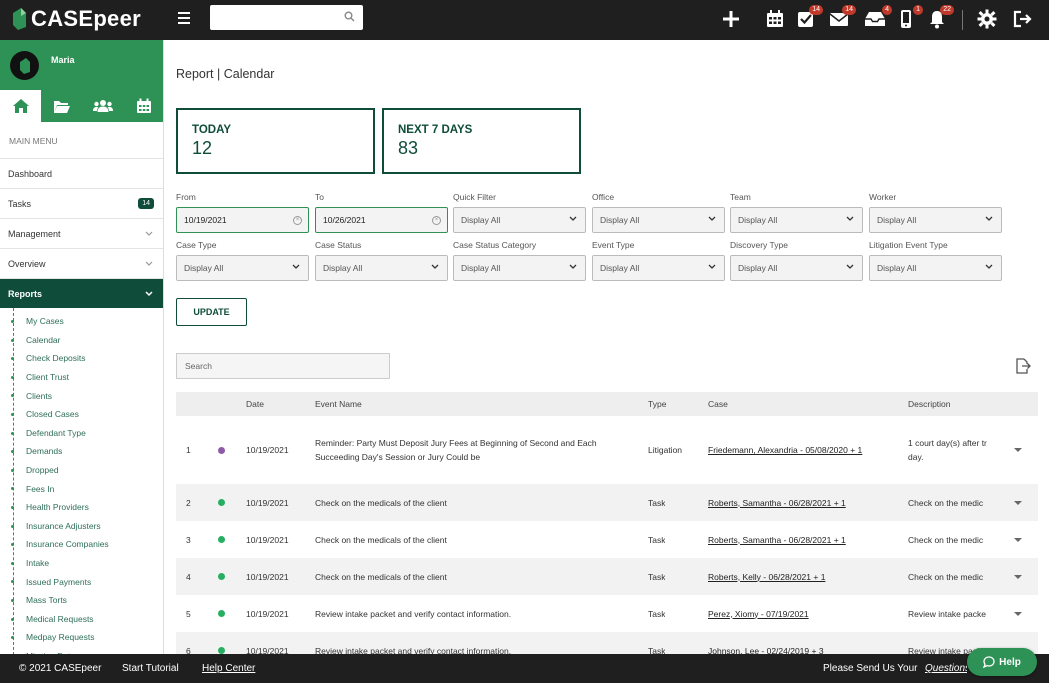  I want to click on report-link-insurance-adjusters: Insurance Adjusters, so click(87, 526).